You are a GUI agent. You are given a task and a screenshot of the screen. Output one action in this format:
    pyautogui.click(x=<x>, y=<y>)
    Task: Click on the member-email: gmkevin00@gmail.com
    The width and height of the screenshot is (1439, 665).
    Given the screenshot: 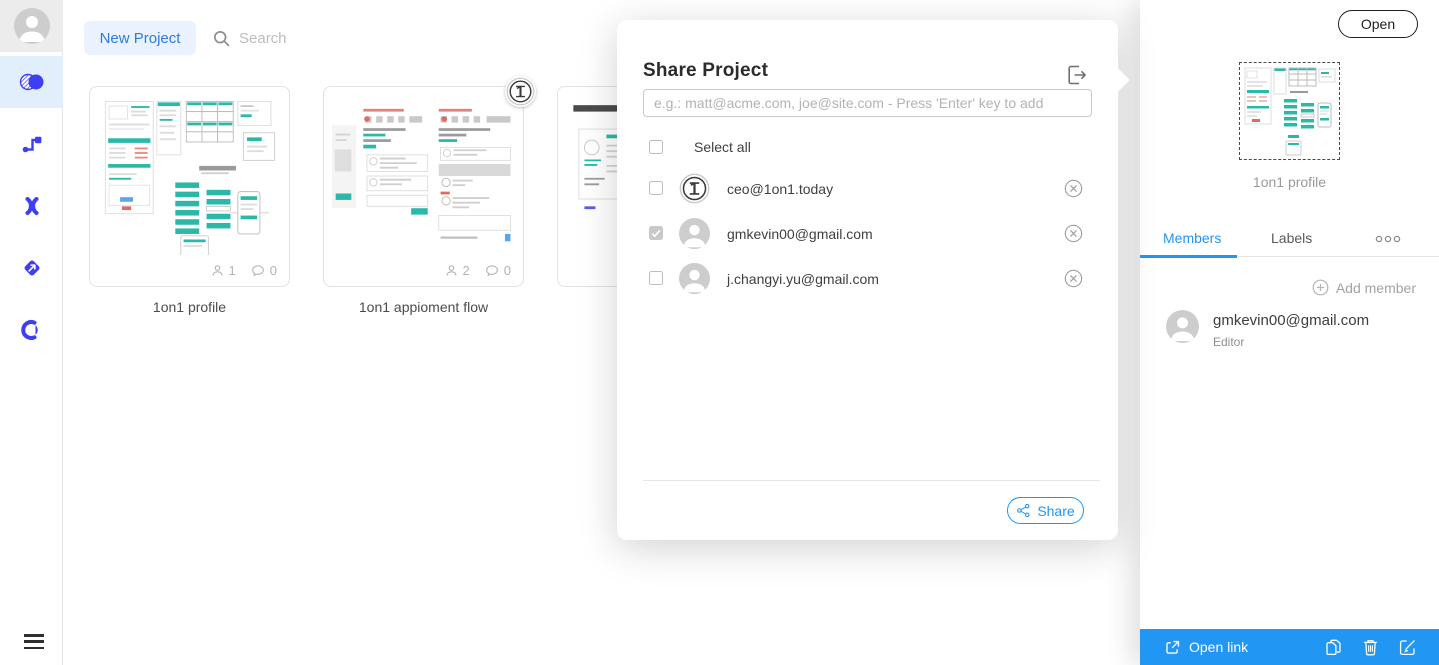 What is the action you would take?
    pyautogui.click(x=1291, y=320)
    